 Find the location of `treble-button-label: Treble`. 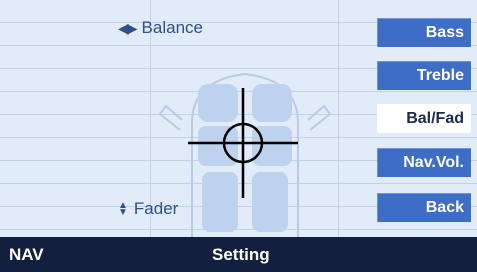

treble-button-label: Treble is located at coordinates (440, 75).